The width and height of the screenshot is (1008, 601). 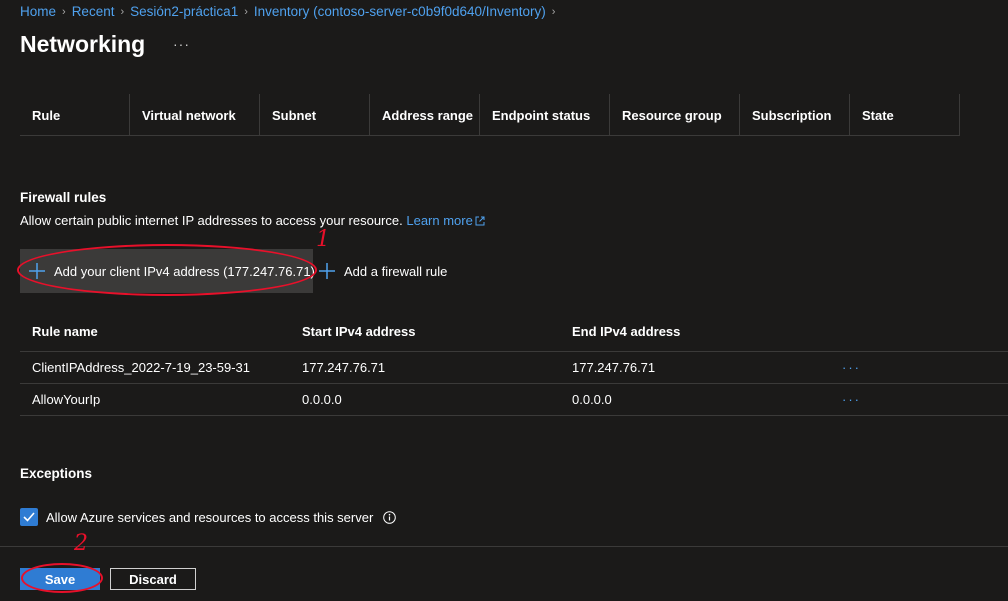 I want to click on info-icon, so click(x=390, y=517).